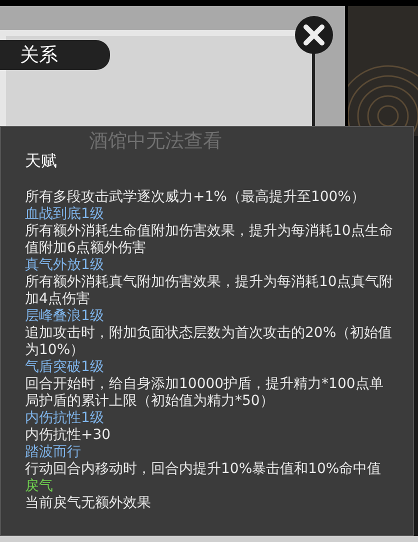 The height and width of the screenshot is (542, 418). What do you see at coordinates (203, 469) in the screenshot?
I see `talent-description: 行动回合内移动时，回合内提升10%暴击值和10%命中值` at bounding box center [203, 469].